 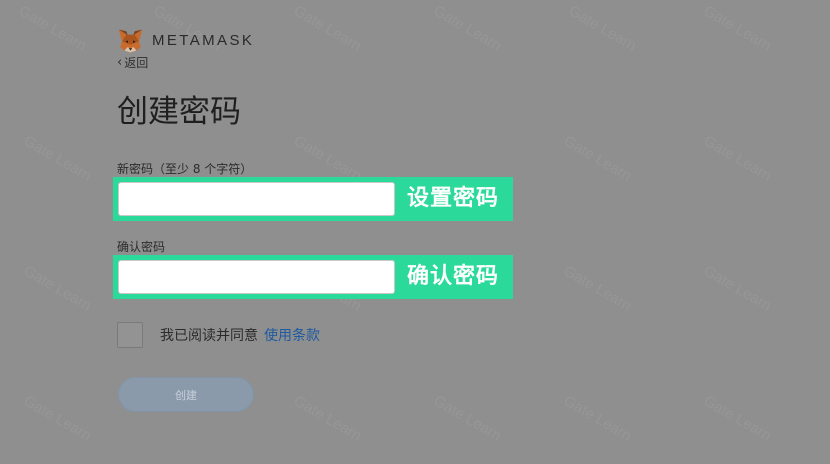 What do you see at coordinates (292, 335) in the screenshot?
I see `terms-link: 使用条款` at bounding box center [292, 335].